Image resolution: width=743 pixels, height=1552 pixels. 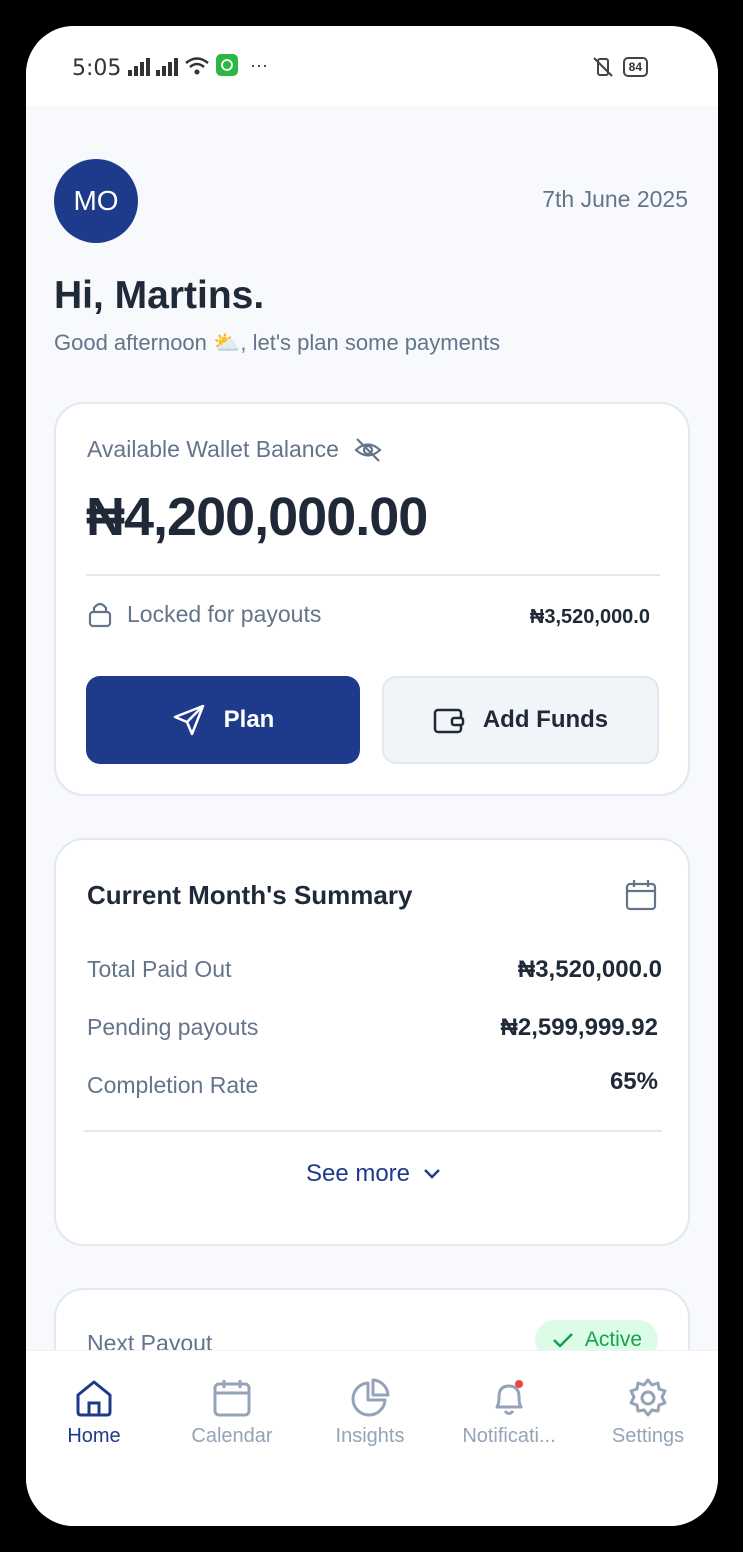 I want to click on gear-icon, so click(x=648, y=1397).